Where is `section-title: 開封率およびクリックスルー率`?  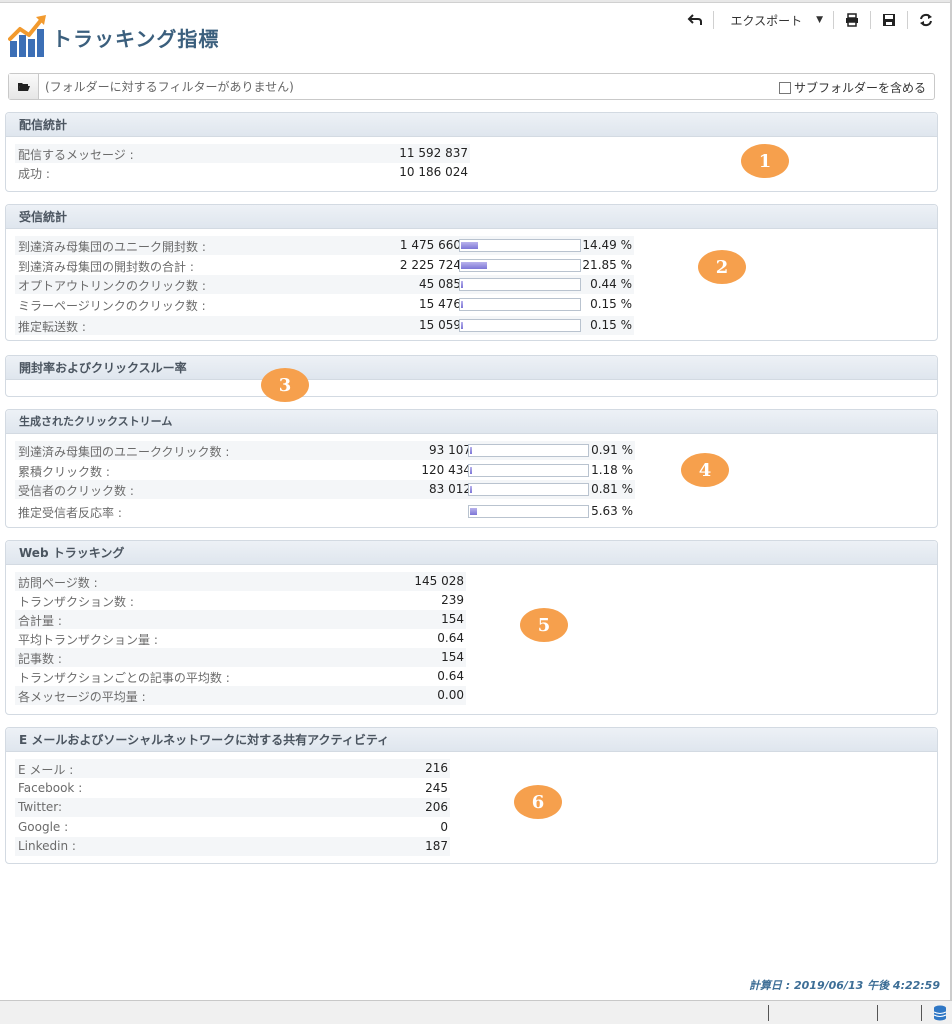
section-title: 開封率およびクリックスルー率 is located at coordinates (471, 368).